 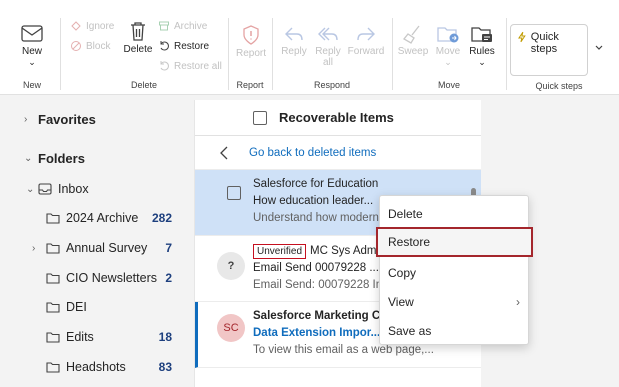 I want to click on message-preview: Email Send: 00079228 Init, so click(x=320, y=285).